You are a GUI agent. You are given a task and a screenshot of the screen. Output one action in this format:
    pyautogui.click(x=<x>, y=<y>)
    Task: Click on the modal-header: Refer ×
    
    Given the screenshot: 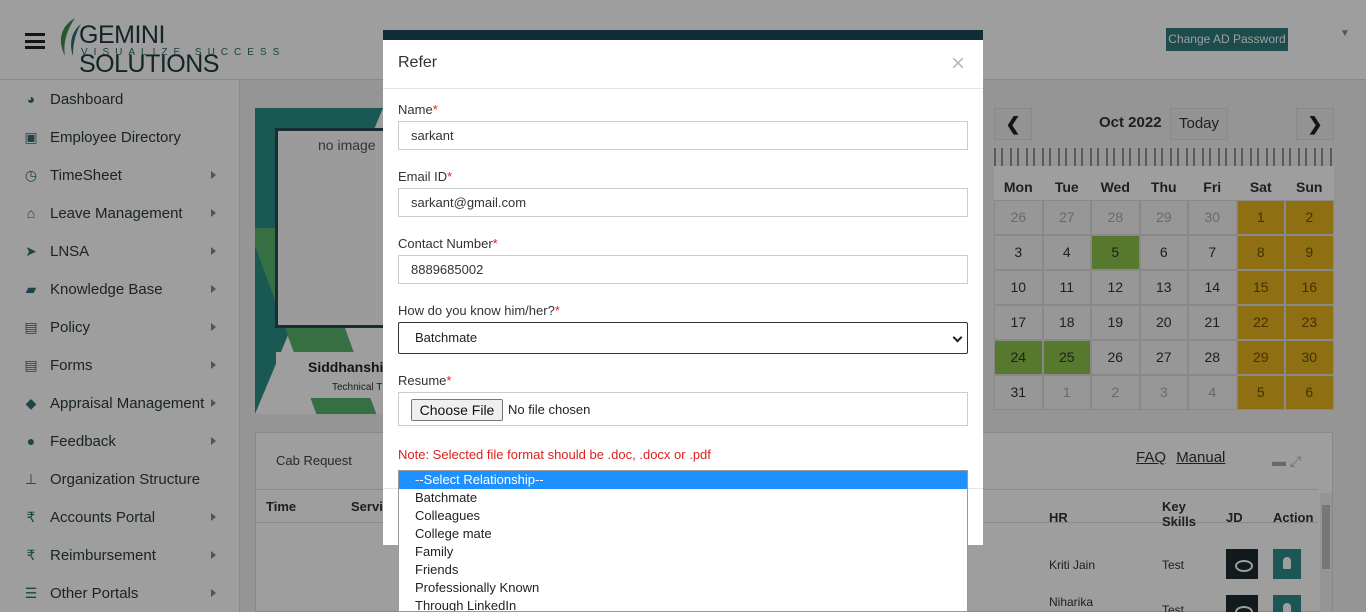 What is the action you would take?
    pyautogui.click(x=683, y=64)
    